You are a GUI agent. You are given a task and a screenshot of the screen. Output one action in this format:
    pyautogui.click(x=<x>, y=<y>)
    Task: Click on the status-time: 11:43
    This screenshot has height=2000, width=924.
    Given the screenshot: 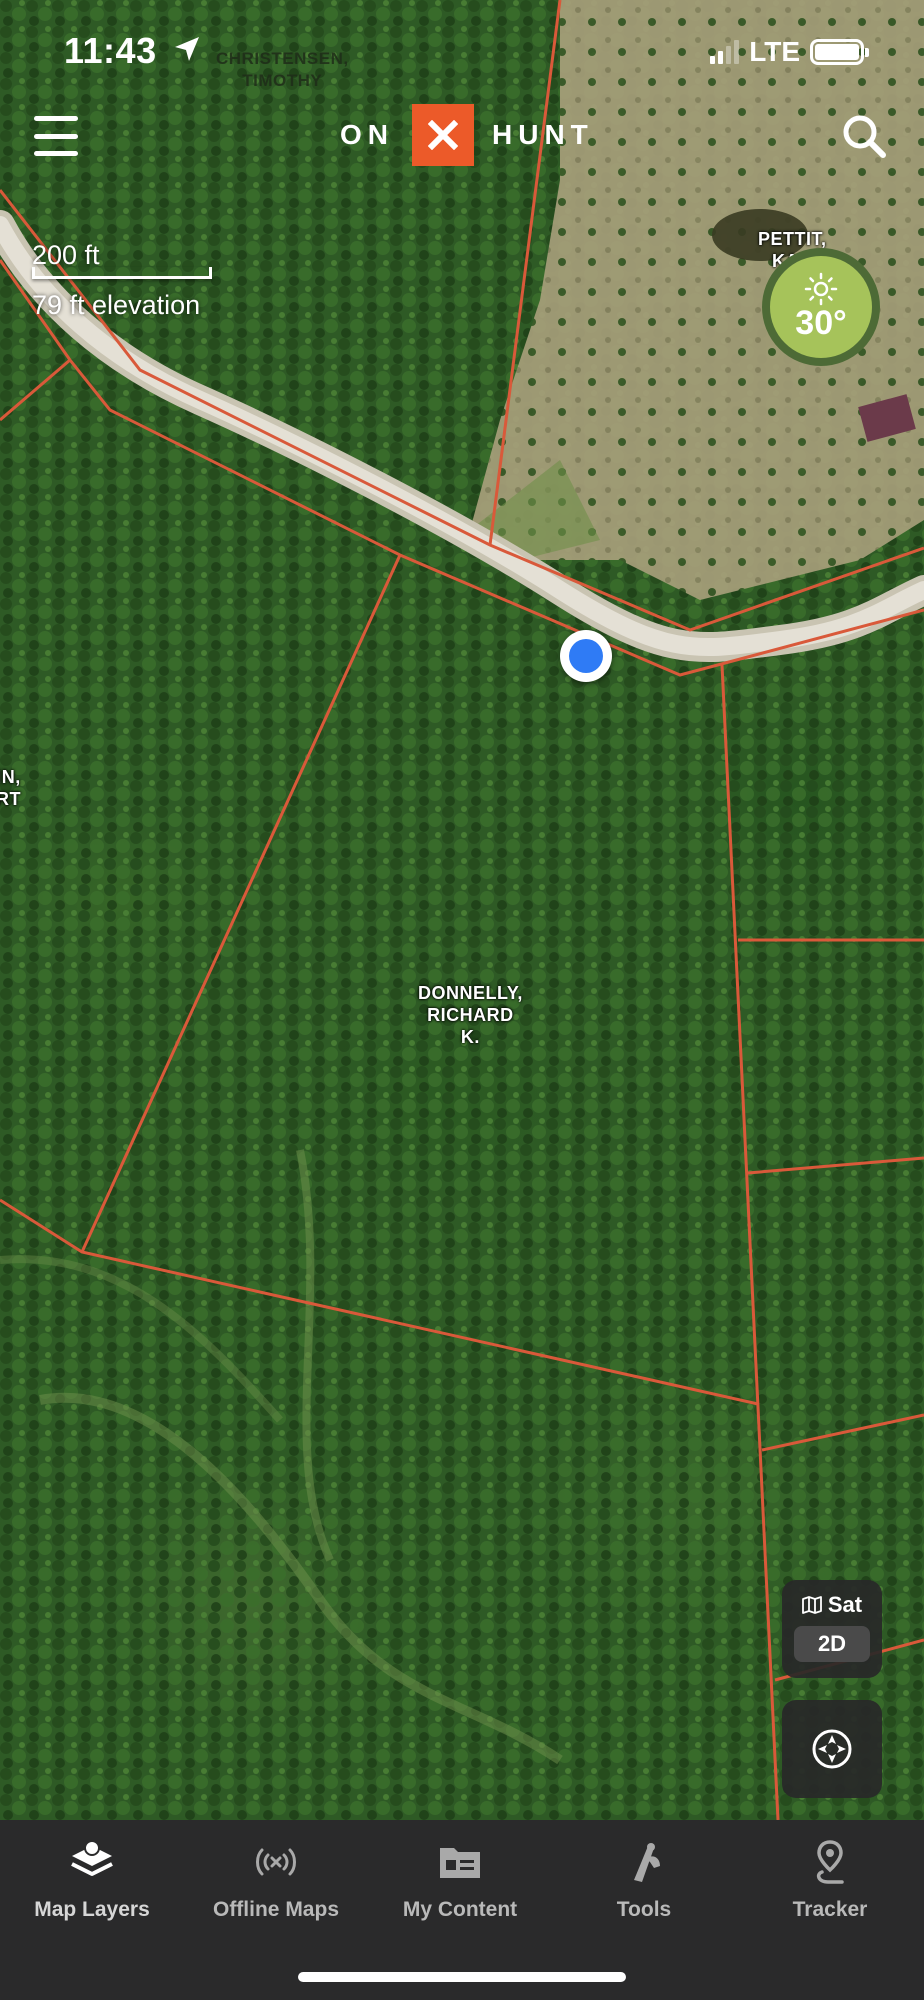 What is the action you would take?
    pyautogui.click(x=110, y=50)
    